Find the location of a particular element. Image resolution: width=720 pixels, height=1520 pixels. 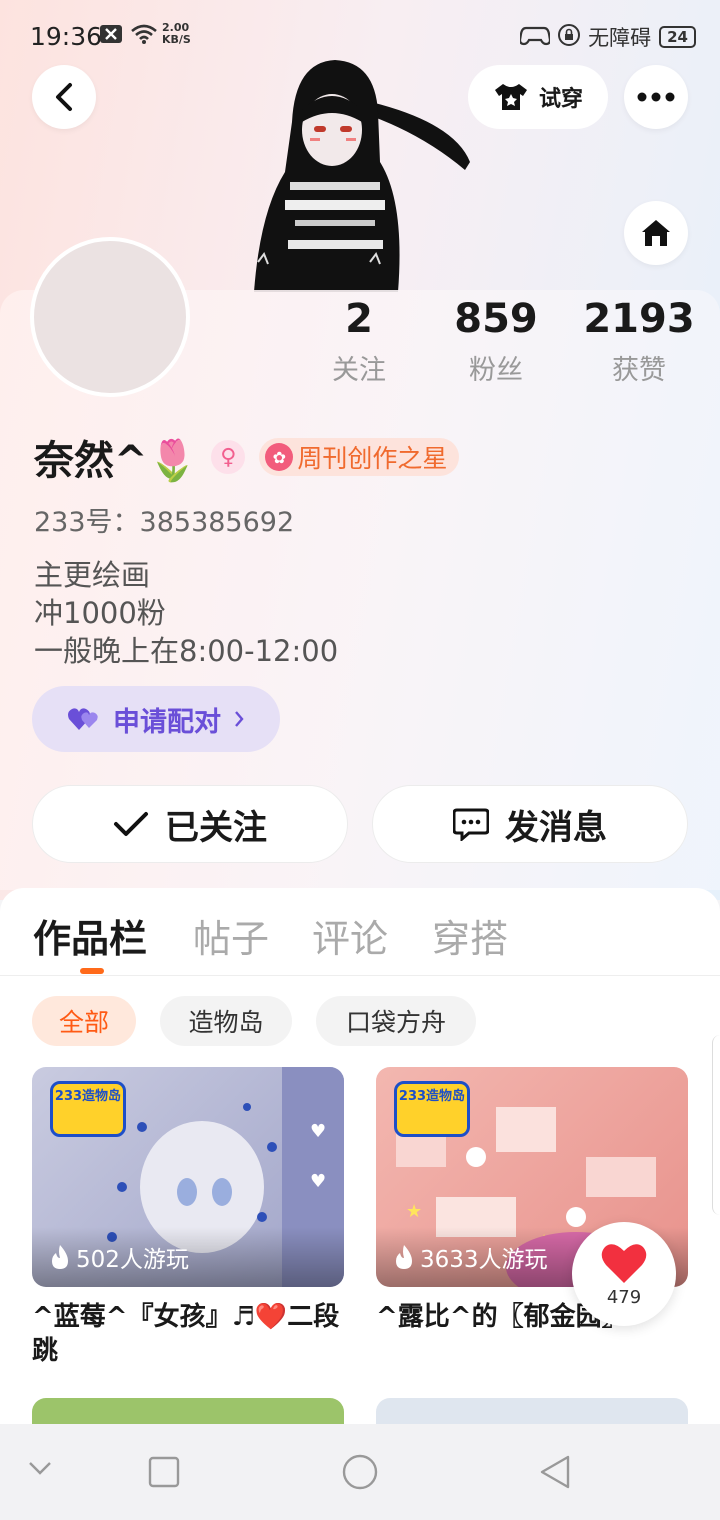

back-button is located at coordinates (64, 97).